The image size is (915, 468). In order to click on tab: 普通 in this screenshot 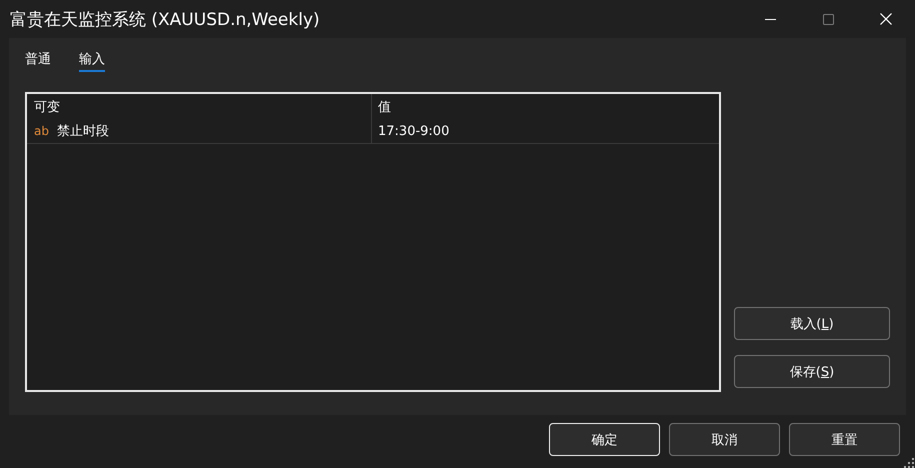, I will do `click(38, 61)`.